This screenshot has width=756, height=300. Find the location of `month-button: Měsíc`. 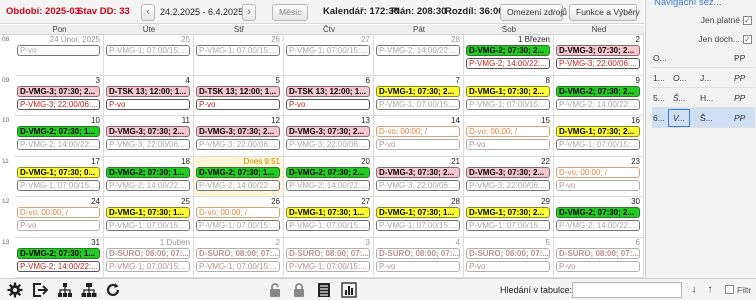

month-button: Měsíc is located at coordinates (290, 12).